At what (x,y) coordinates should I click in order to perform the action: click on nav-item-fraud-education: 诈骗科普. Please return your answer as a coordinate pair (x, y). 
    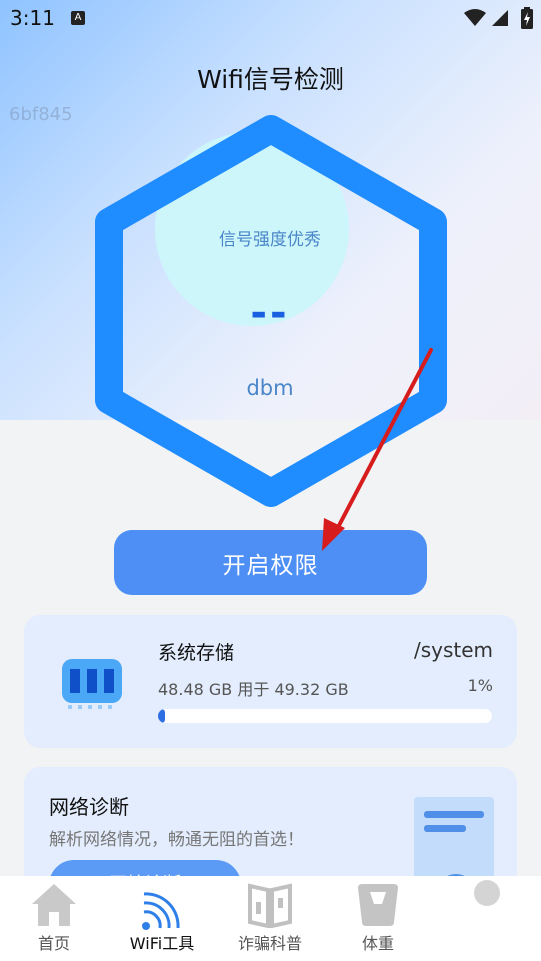
    Looking at the image, I should click on (270, 918).